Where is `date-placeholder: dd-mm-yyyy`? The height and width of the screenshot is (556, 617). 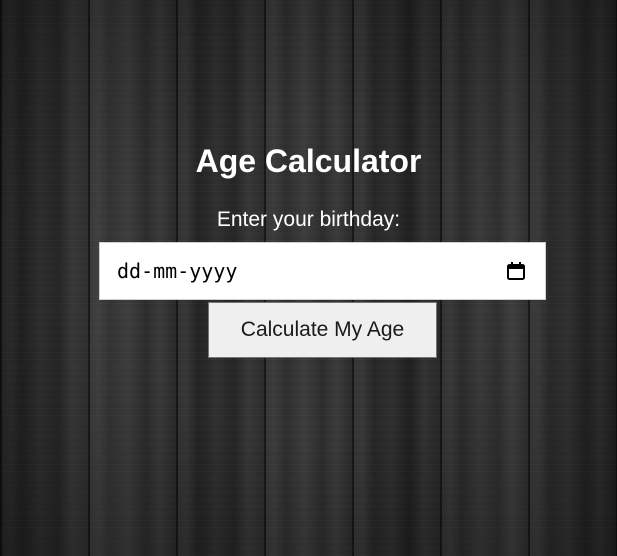 date-placeholder: dd-mm-yyyy is located at coordinates (177, 271).